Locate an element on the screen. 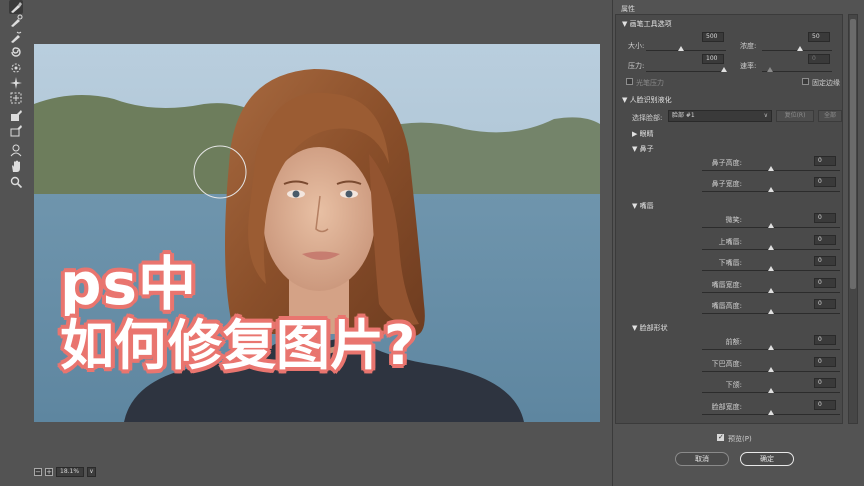  zoom-controls: − + 18.1% ∨ is located at coordinates (65, 472).